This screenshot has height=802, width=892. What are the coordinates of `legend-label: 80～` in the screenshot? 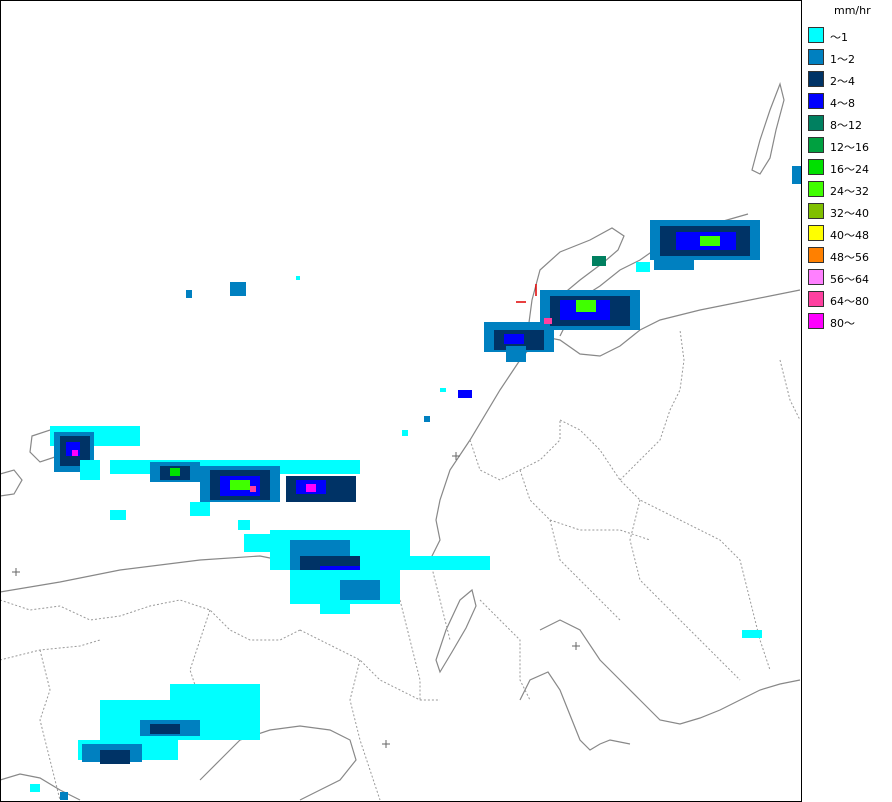 It's located at (842, 323).